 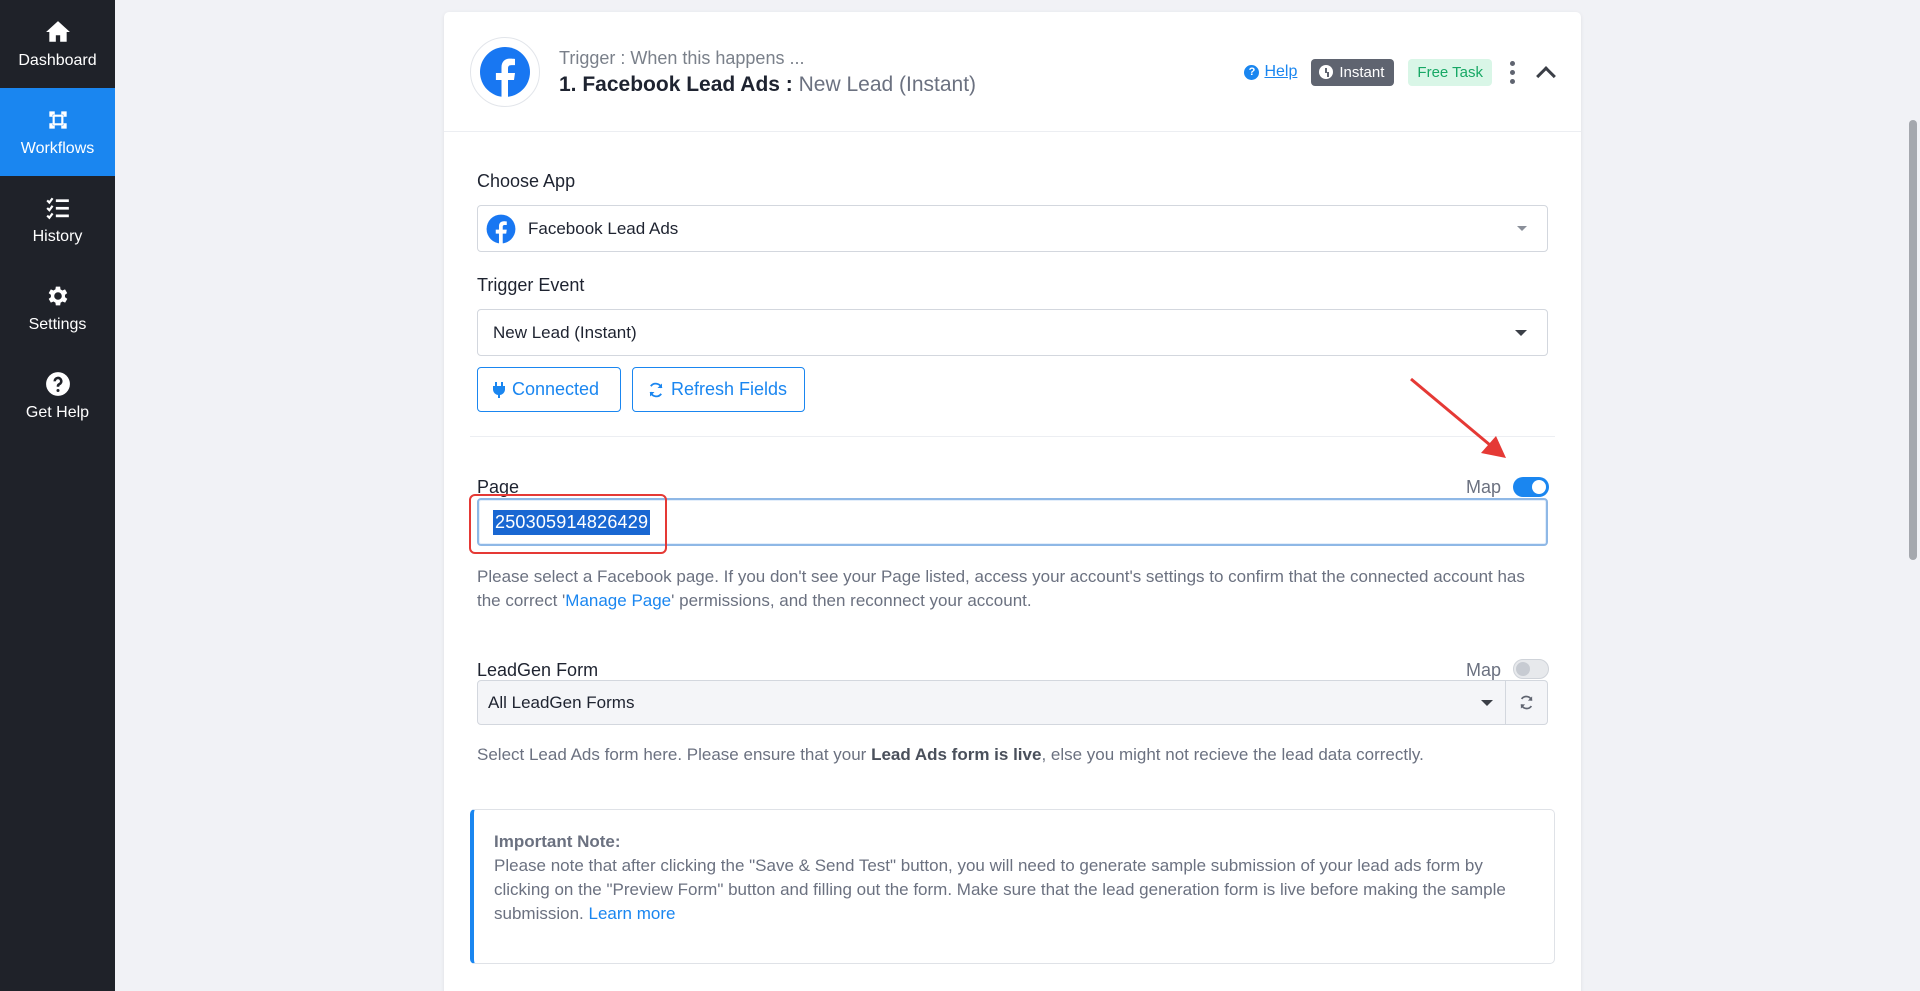 What do you see at coordinates (57, 208) in the screenshot?
I see `list-check-icon` at bounding box center [57, 208].